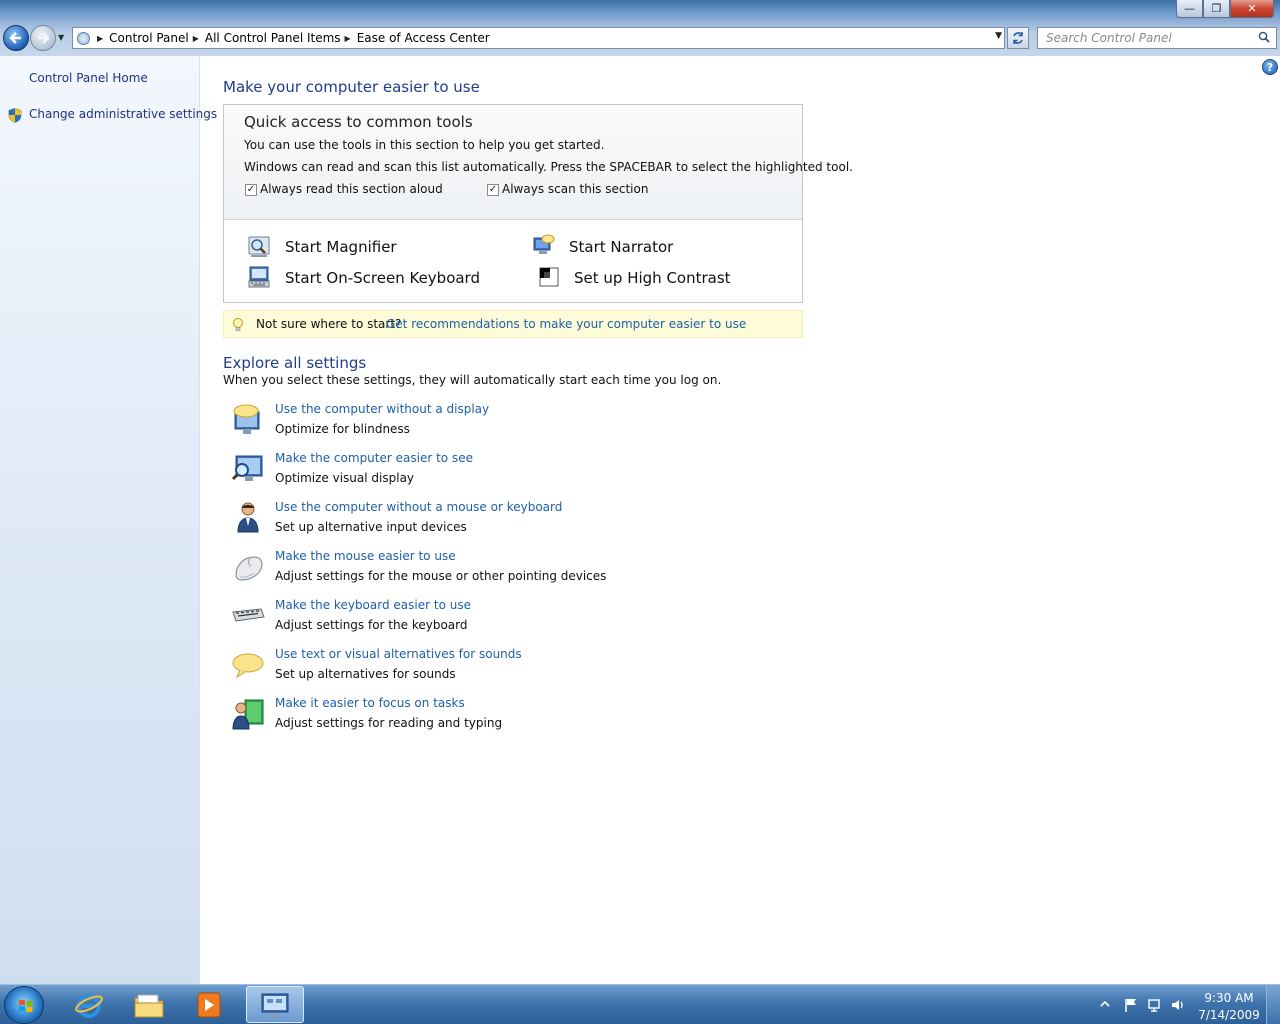 This screenshot has width=1280, height=1024. I want to click on uac-shield-icon, so click(15, 115).